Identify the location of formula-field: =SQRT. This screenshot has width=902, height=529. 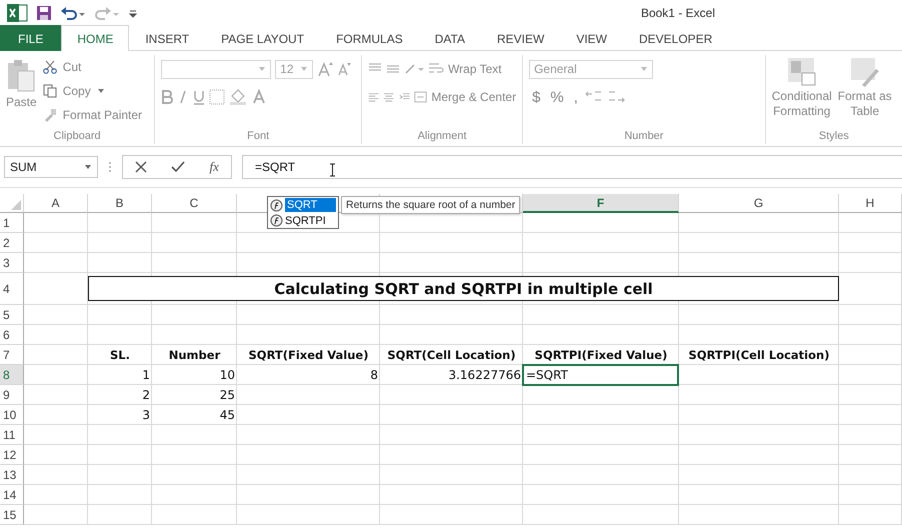
(572, 167).